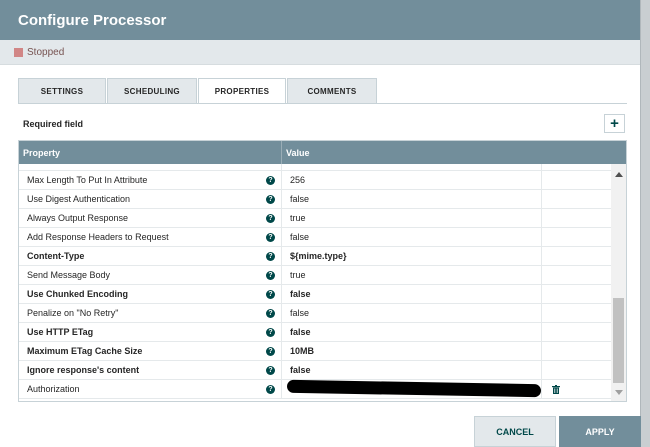 This screenshot has height=447, width=650. What do you see at coordinates (53, 389) in the screenshot?
I see `property-name: Authorization` at bounding box center [53, 389].